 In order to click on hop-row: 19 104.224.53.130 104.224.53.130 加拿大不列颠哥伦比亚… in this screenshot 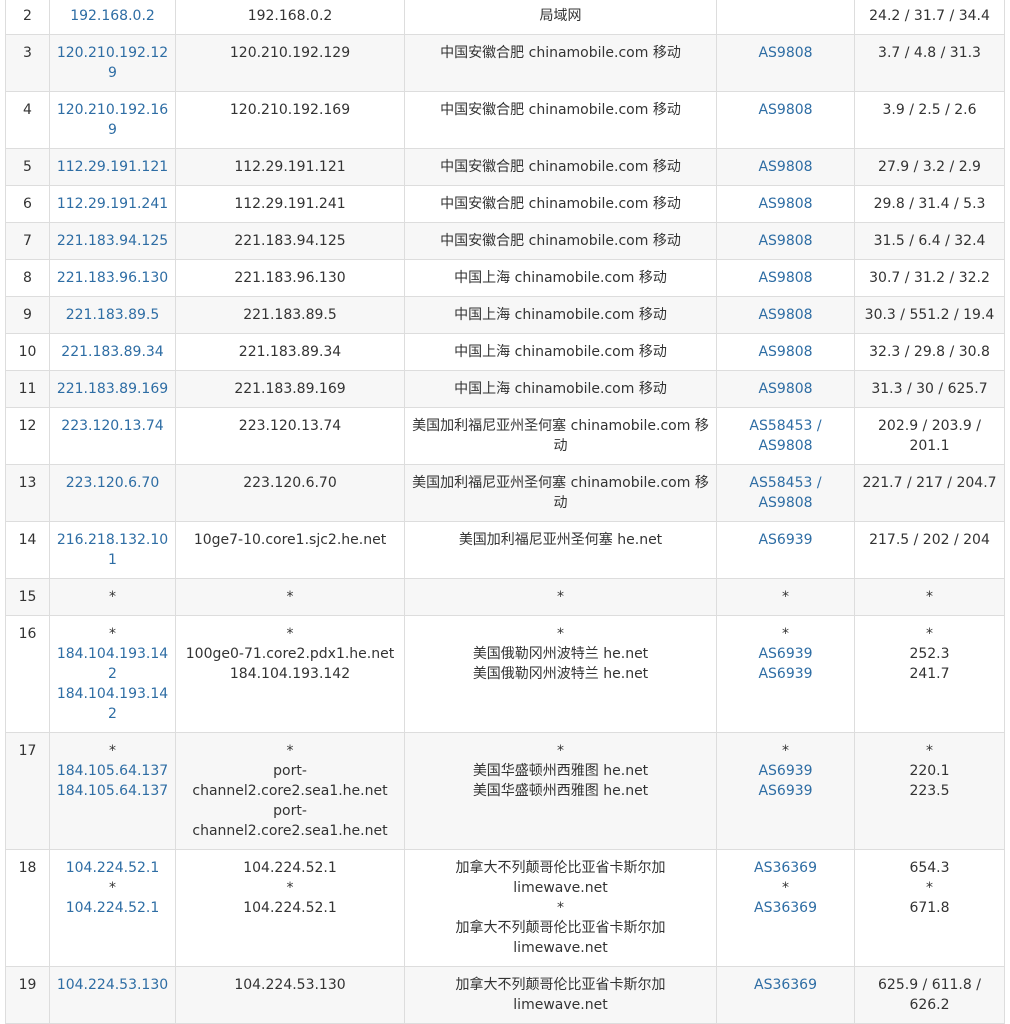, I will do `click(505, 995)`.